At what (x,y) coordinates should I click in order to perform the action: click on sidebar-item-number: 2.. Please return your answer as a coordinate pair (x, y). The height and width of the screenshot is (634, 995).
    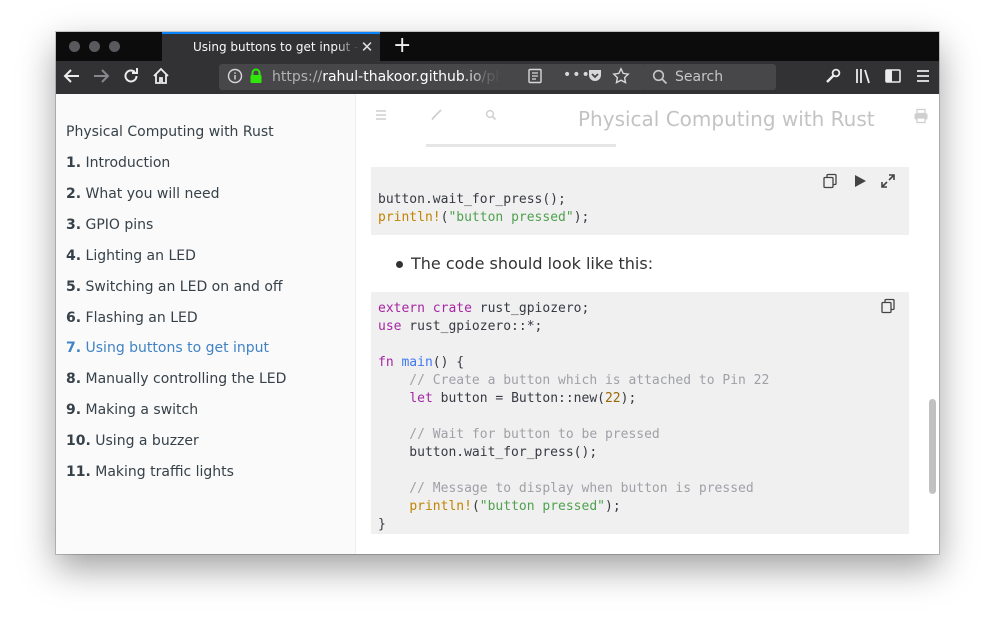
    Looking at the image, I should click on (74, 193).